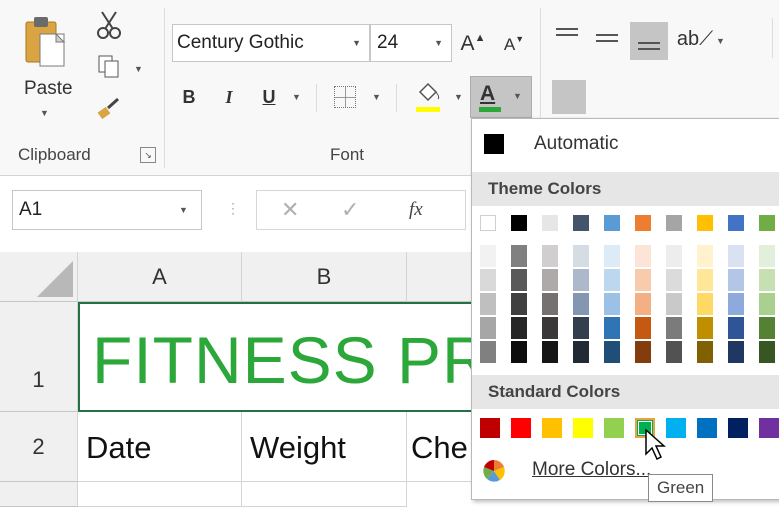 The image size is (779, 507). I want to click on middle-align-icon, so click(607, 36).